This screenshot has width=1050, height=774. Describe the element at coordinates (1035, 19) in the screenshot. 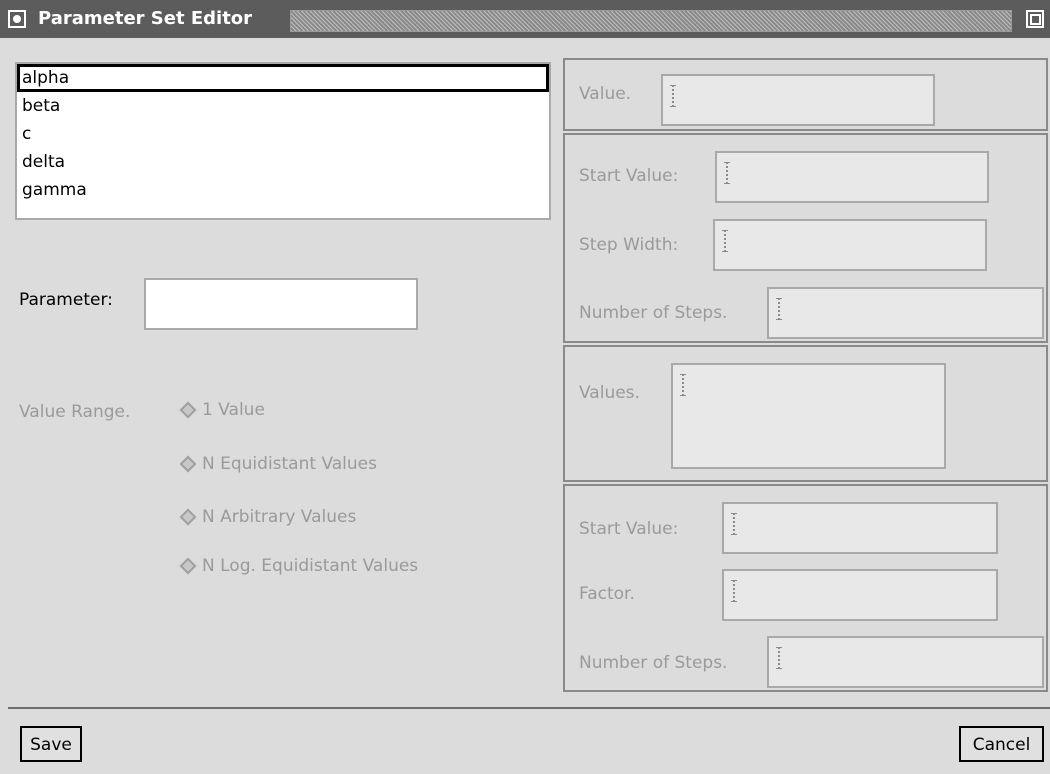

I see `maximize-icon` at that location.